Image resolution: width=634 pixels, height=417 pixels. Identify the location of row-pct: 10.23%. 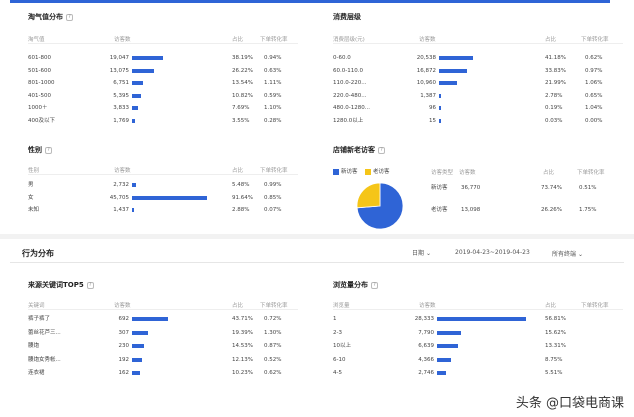
(242, 373).